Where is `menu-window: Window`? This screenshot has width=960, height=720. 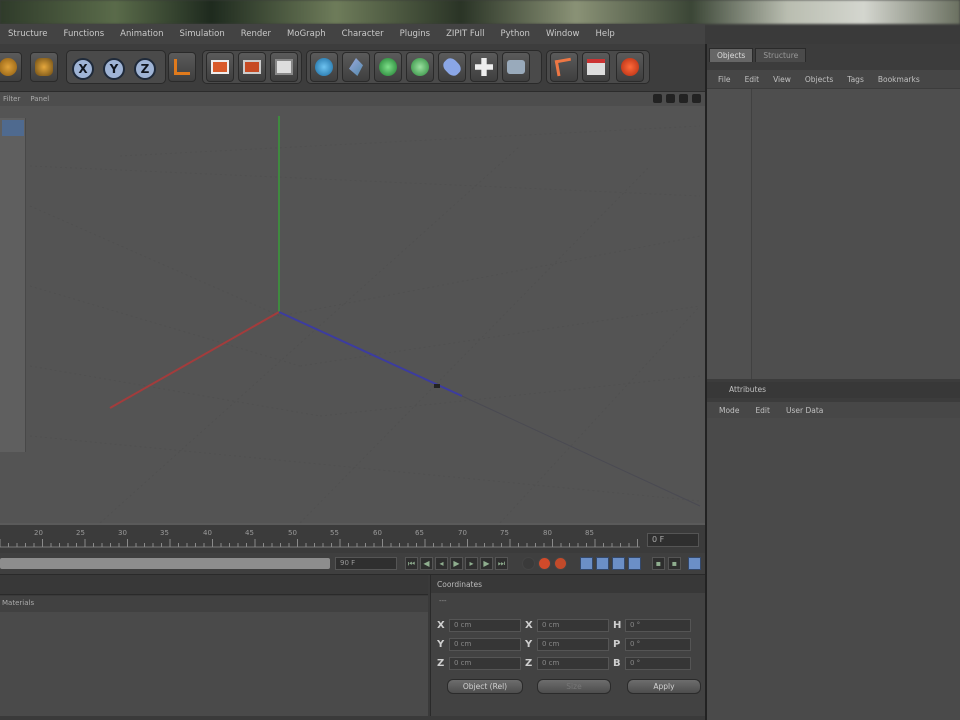
menu-window: Window is located at coordinates (563, 34).